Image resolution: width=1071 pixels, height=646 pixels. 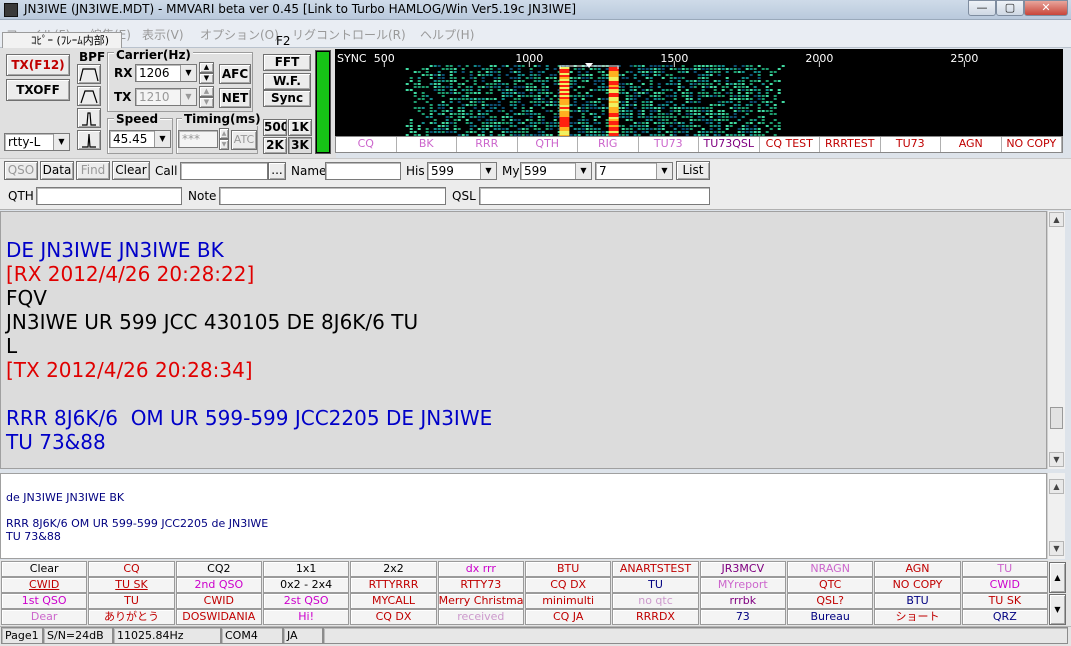 What do you see at coordinates (393, 601) in the screenshot?
I see `macro-button: MYCALL` at bounding box center [393, 601].